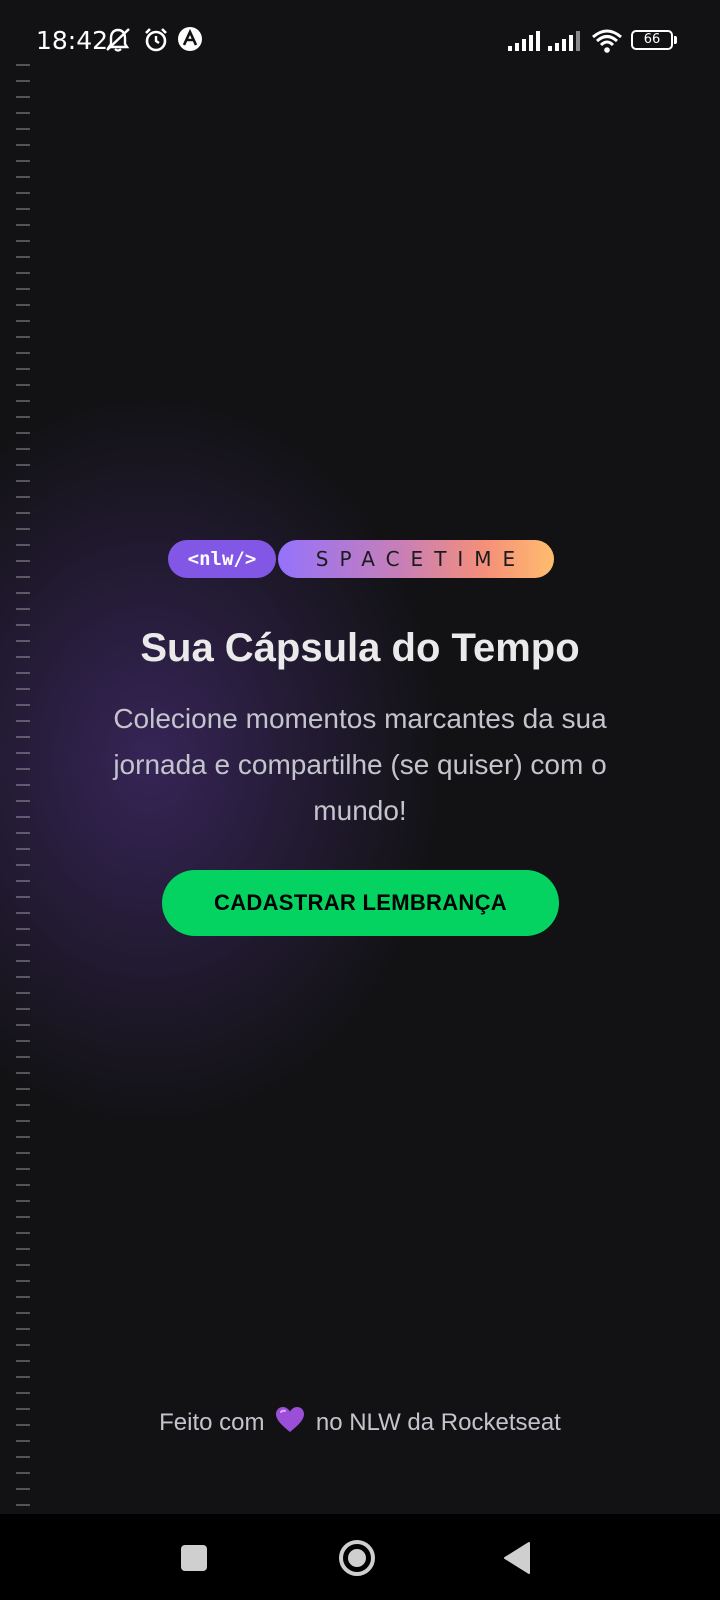 The width and height of the screenshot is (720, 1600). I want to click on page-title: Sua Cápsula do Tempo, so click(360, 648).